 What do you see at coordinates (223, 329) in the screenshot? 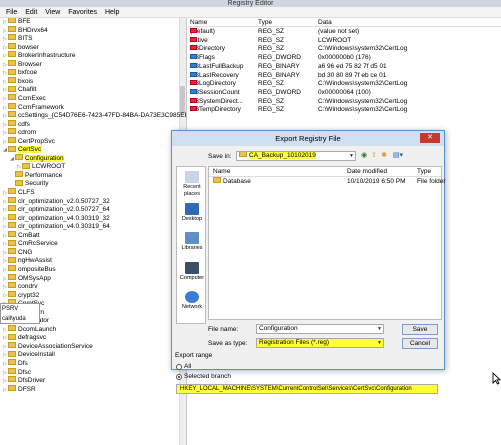
I see `file-name-label: File name:` at bounding box center [223, 329].